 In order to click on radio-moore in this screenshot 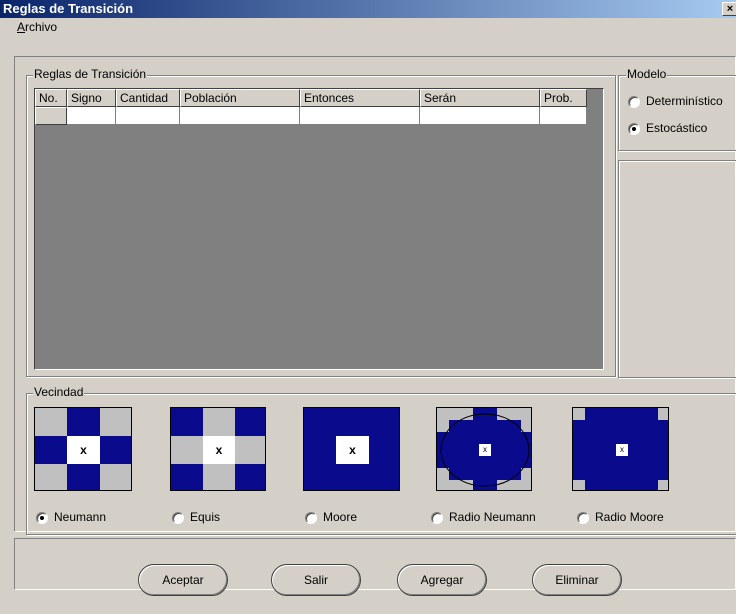, I will do `click(311, 518)`.